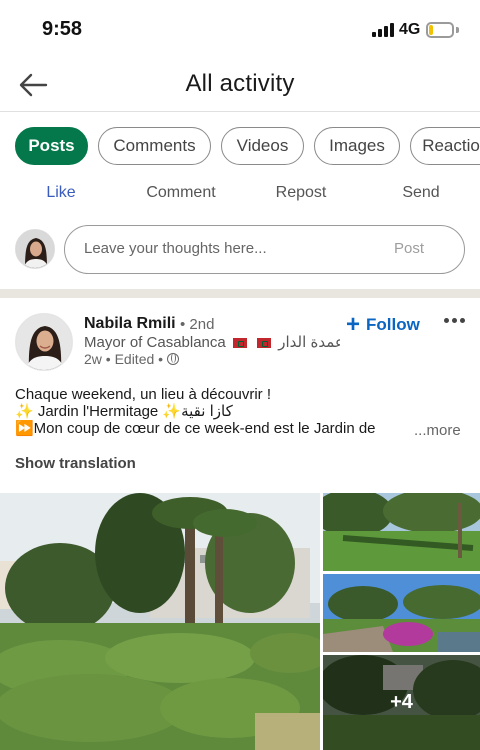  Describe the element at coordinates (62, 29) in the screenshot. I see `status-time: 9:58` at that location.